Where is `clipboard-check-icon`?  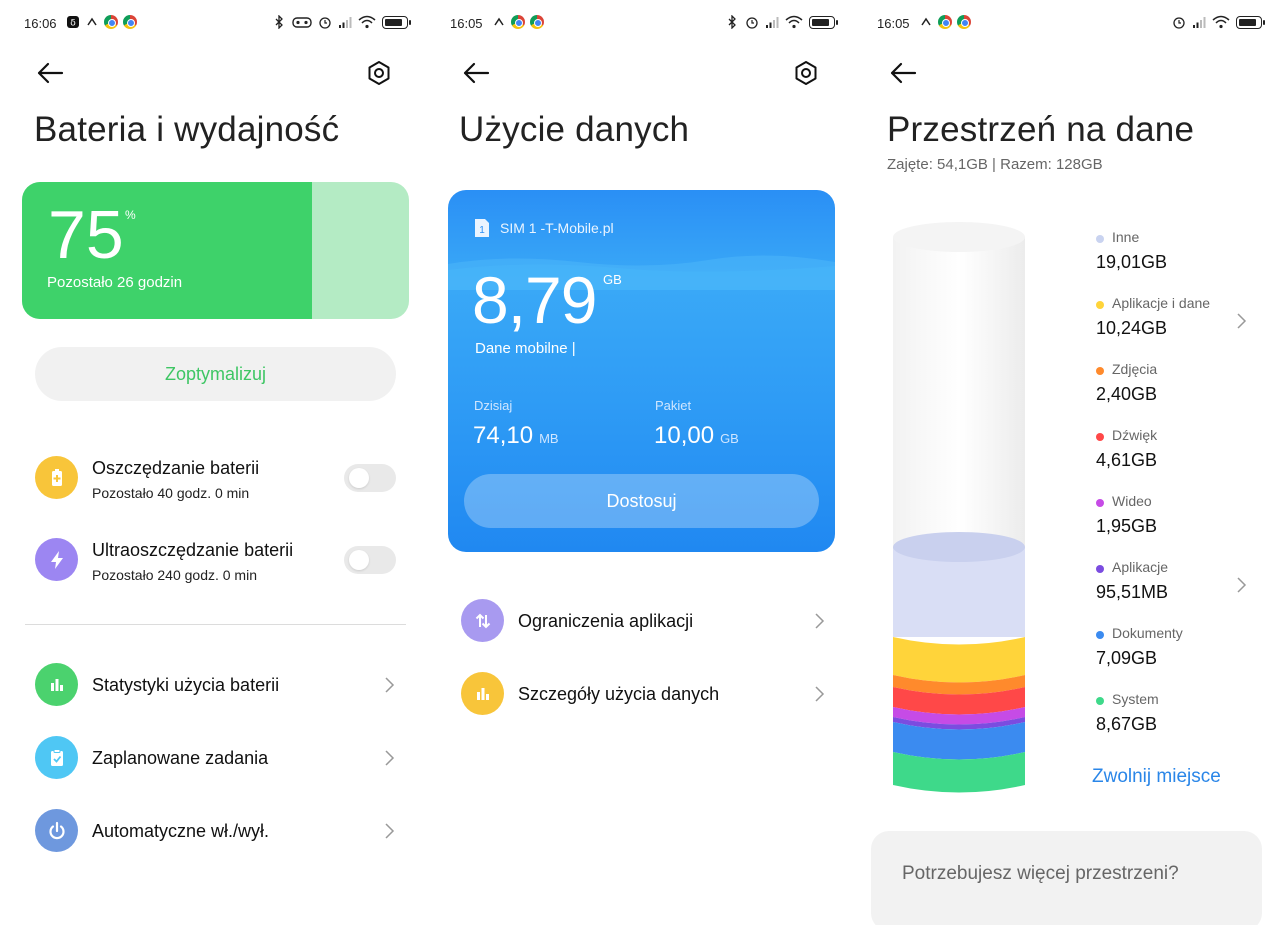
clipboard-check-icon is located at coordinates (56, 757).